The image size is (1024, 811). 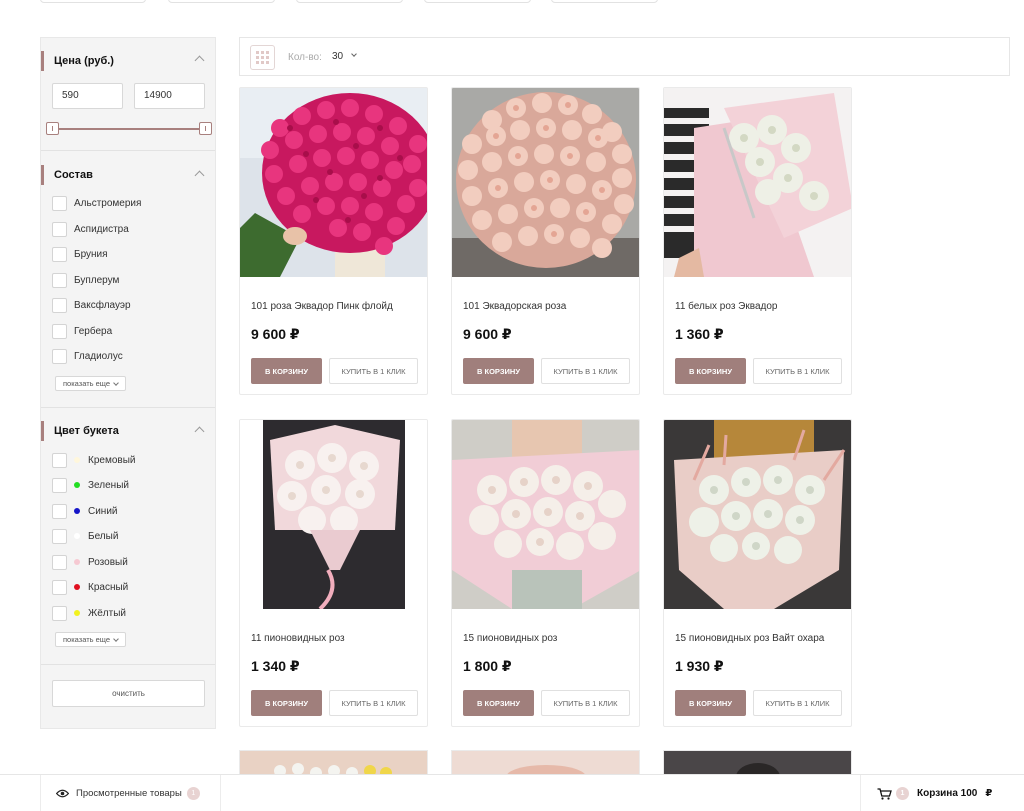 What do you see at coordinates (93, 460) in the screenshot?
I see `color-option: Кремовый` at bounding box center [93, 460].